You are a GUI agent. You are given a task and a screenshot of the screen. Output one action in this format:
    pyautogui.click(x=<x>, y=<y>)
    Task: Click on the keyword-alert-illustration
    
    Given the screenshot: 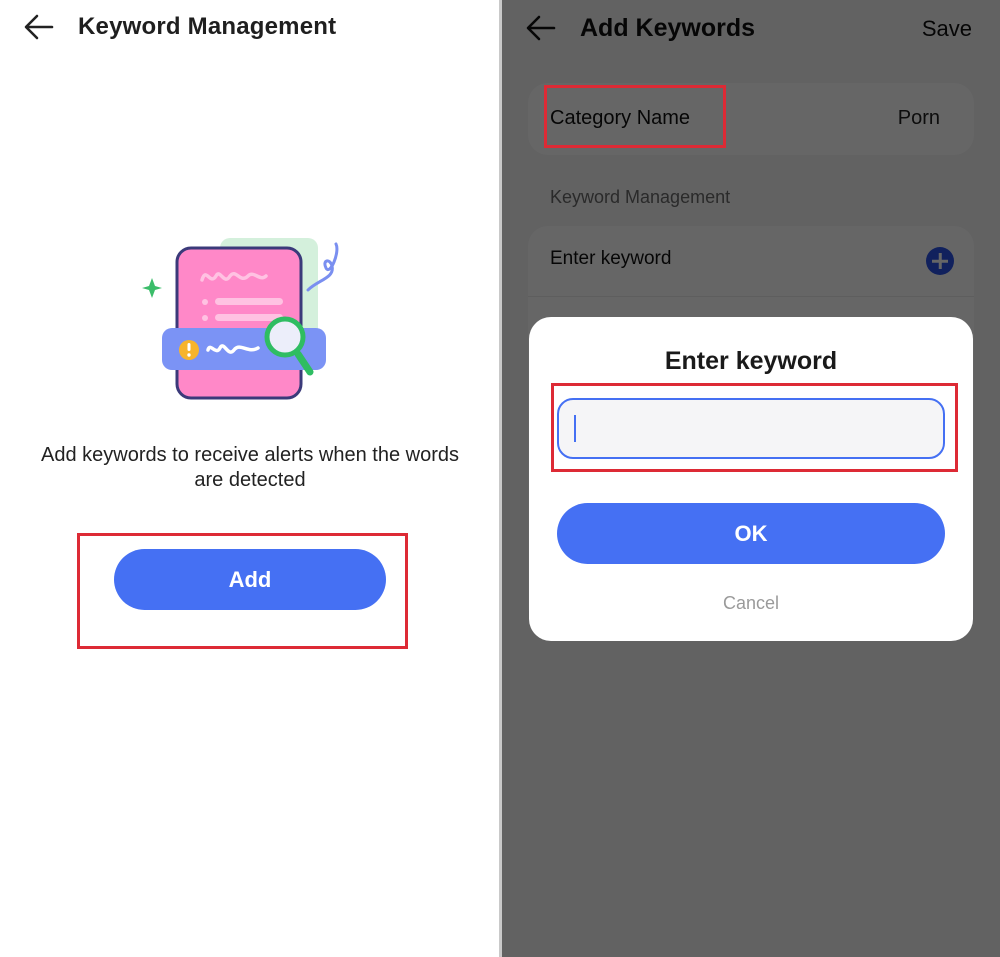 What is the action you would take?
    pyautogui.click(x=240, y=319)
    